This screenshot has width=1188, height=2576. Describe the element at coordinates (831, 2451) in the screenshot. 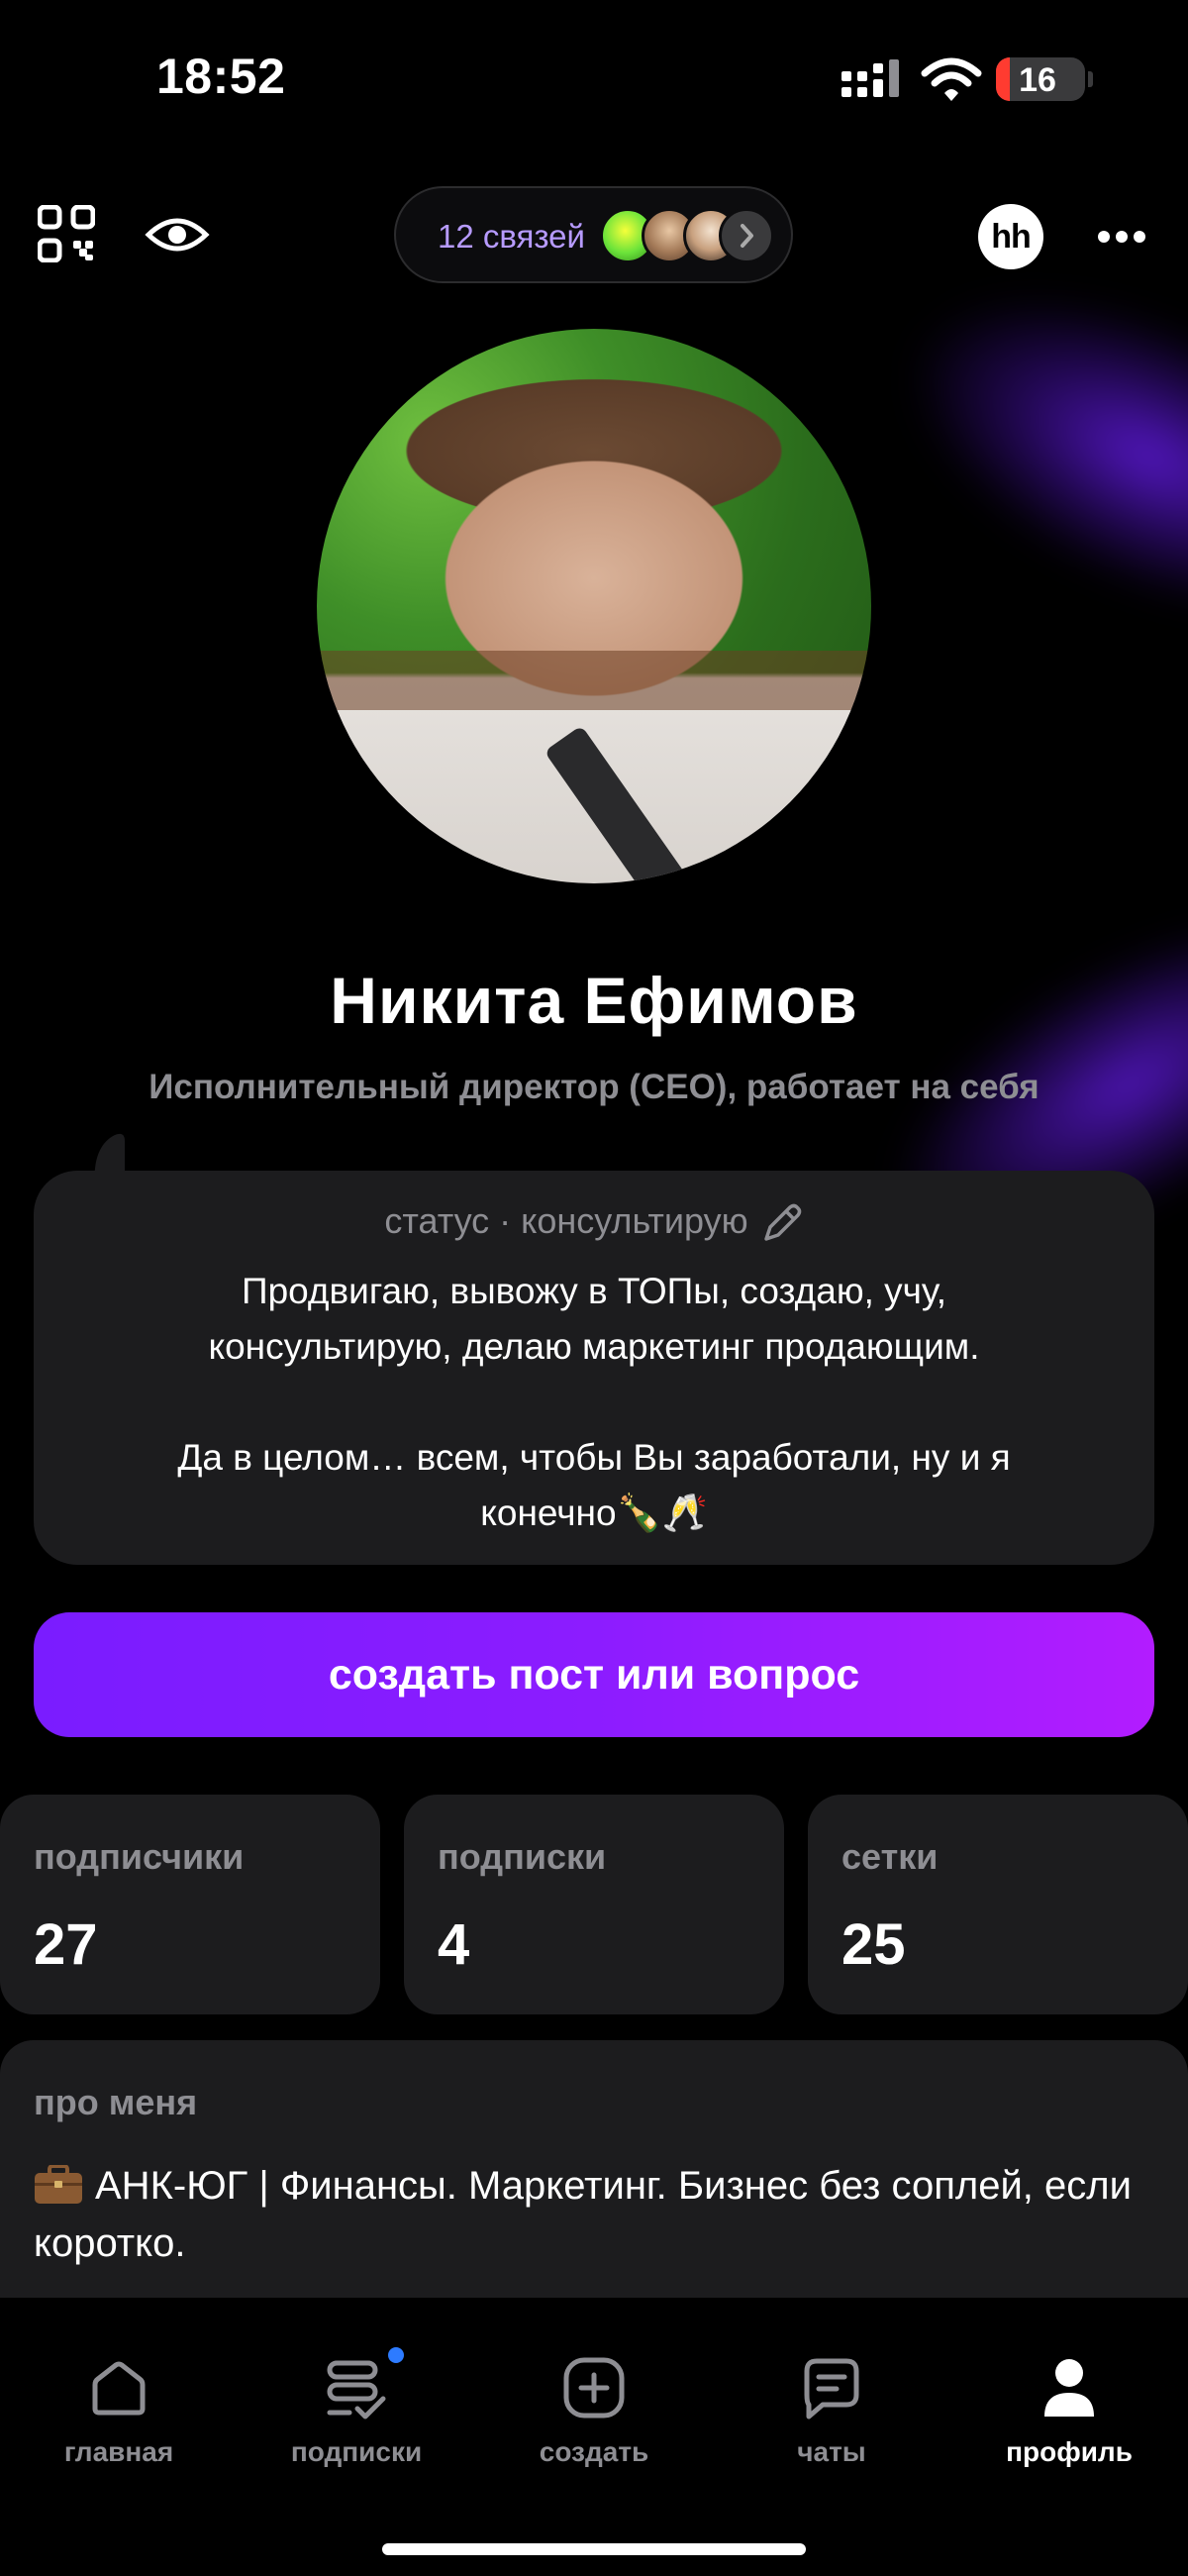

I see `tab-label: чаты` at that location.